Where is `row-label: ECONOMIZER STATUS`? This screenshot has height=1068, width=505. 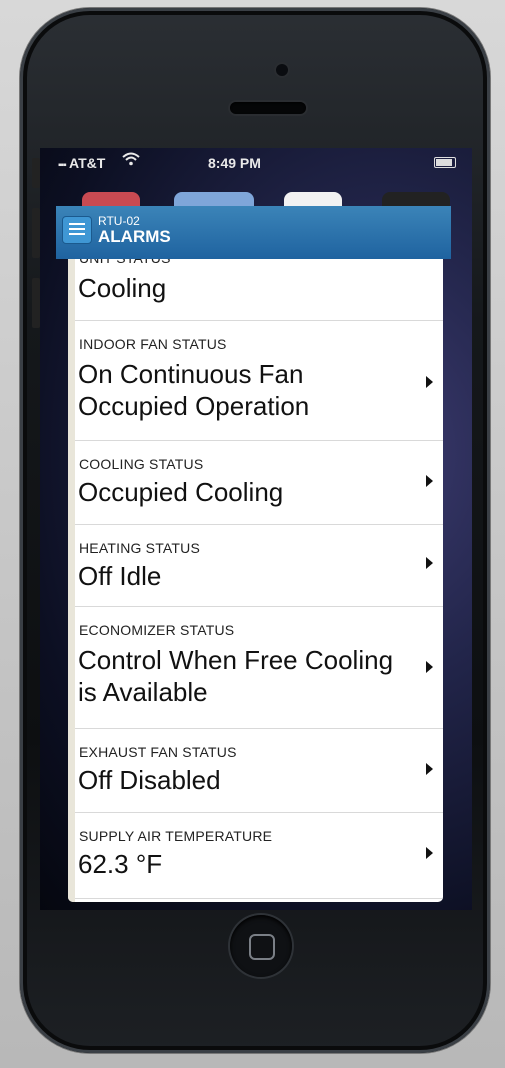
row-label: ECONOMIZER STATUS is located at coordinates (157, 630).